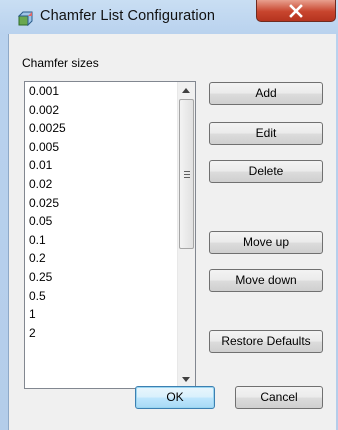 Image resolution: width=338 pixels, height=430 pixels. What do you see at coordinates (100, 165) in the screenshot?
I see `list-item: 0.01` at bounding box center [100, 165].